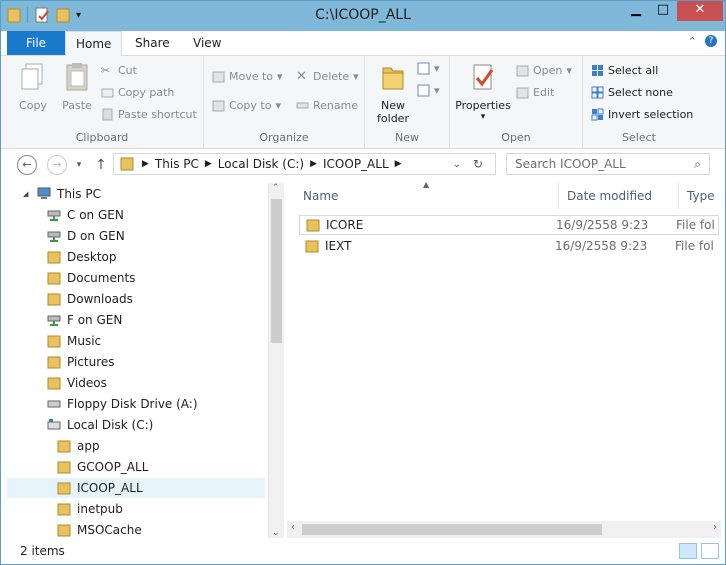 This screenshot has width=726, height=565. Describe the element at coordinates (136, 257) in the screenshot. I see `tree-item: Desktop` at that location.